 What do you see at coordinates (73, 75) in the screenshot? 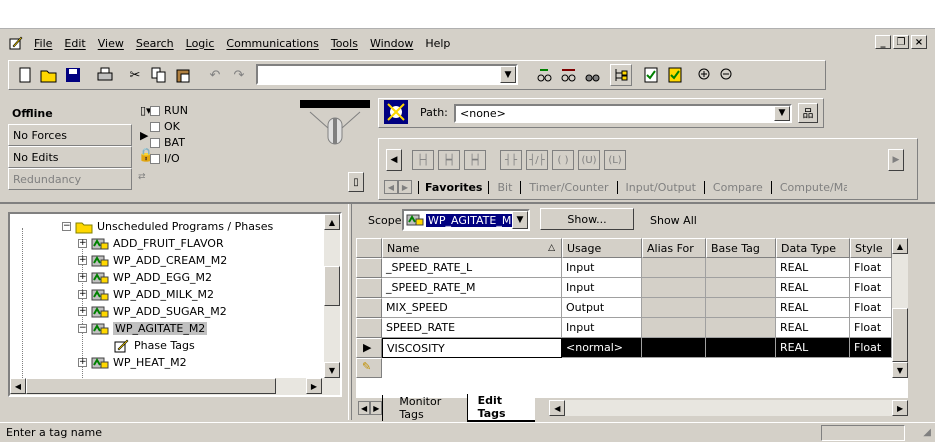
I see `save-icon` at bounding box center [73, 75].